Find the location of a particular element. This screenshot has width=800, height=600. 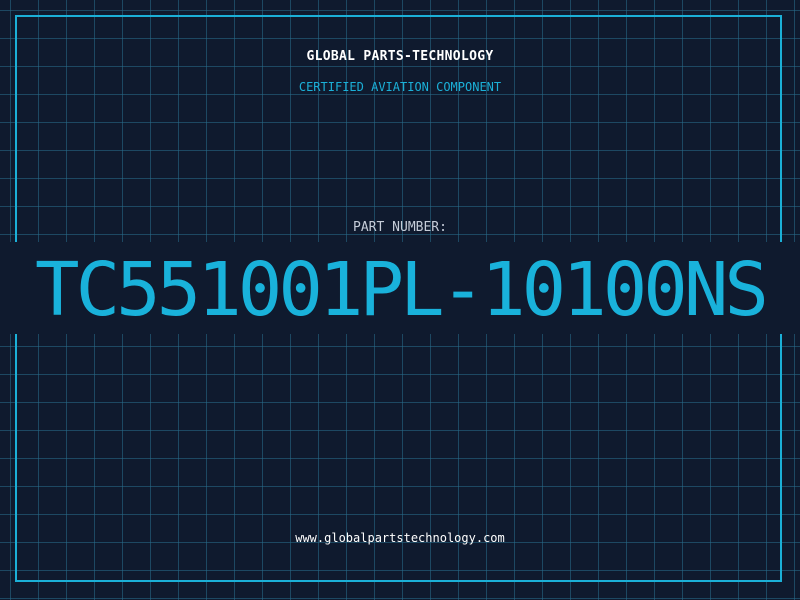

certification-tagline: CERTIFIED AVIATION COMPONENT is located at coordinates (400, 87).